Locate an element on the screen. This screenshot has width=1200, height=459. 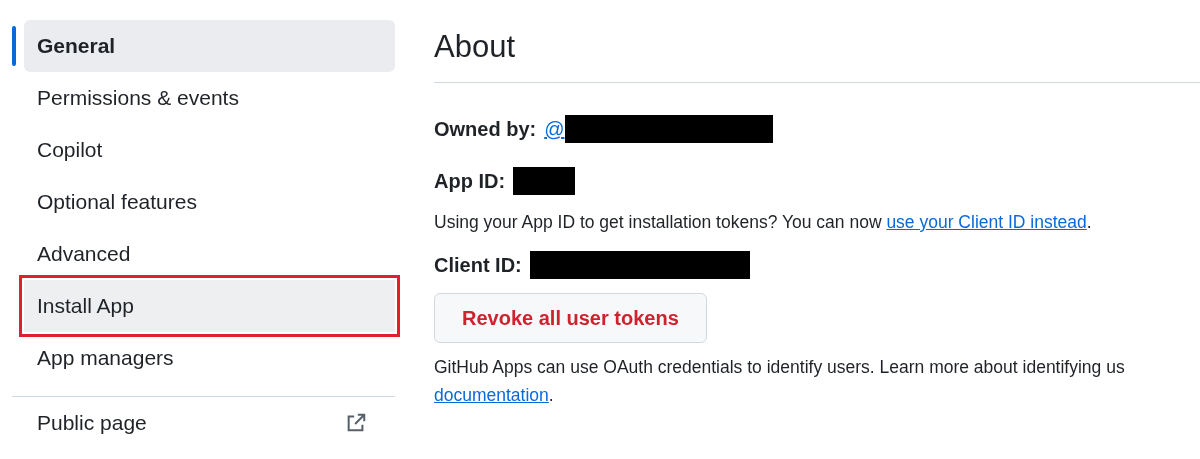
info-text: Using your App ID to get installation tokens? You can now use your Client ID instead. is located at coordinates (763, 222).